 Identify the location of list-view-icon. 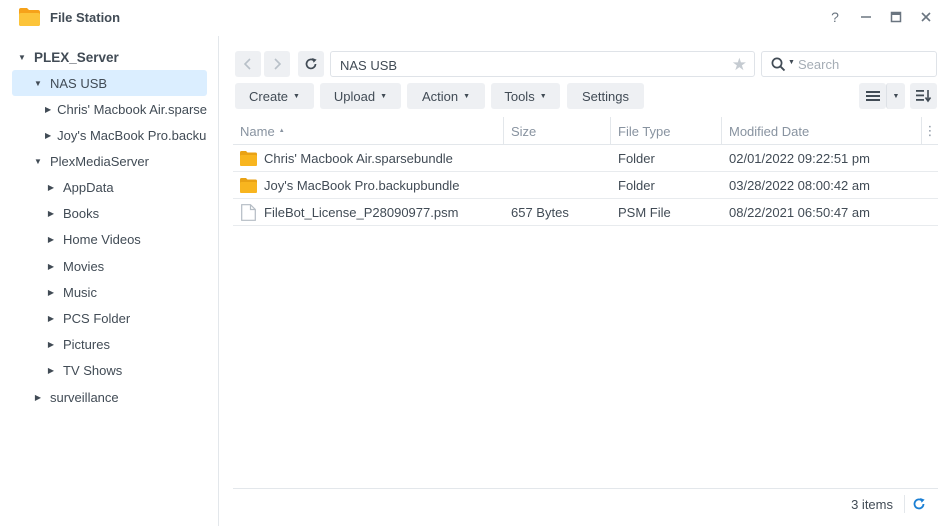
(872, 96).